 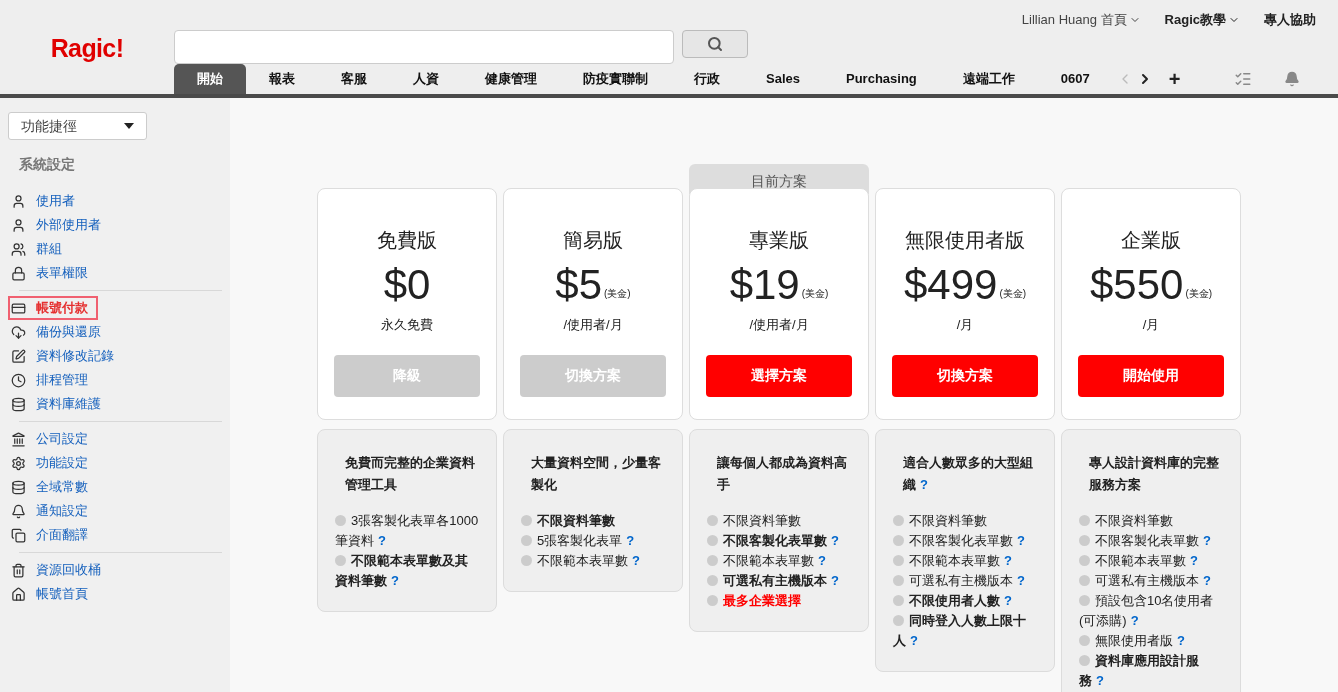 I want to click on search-button, so click(x=715, y=43).